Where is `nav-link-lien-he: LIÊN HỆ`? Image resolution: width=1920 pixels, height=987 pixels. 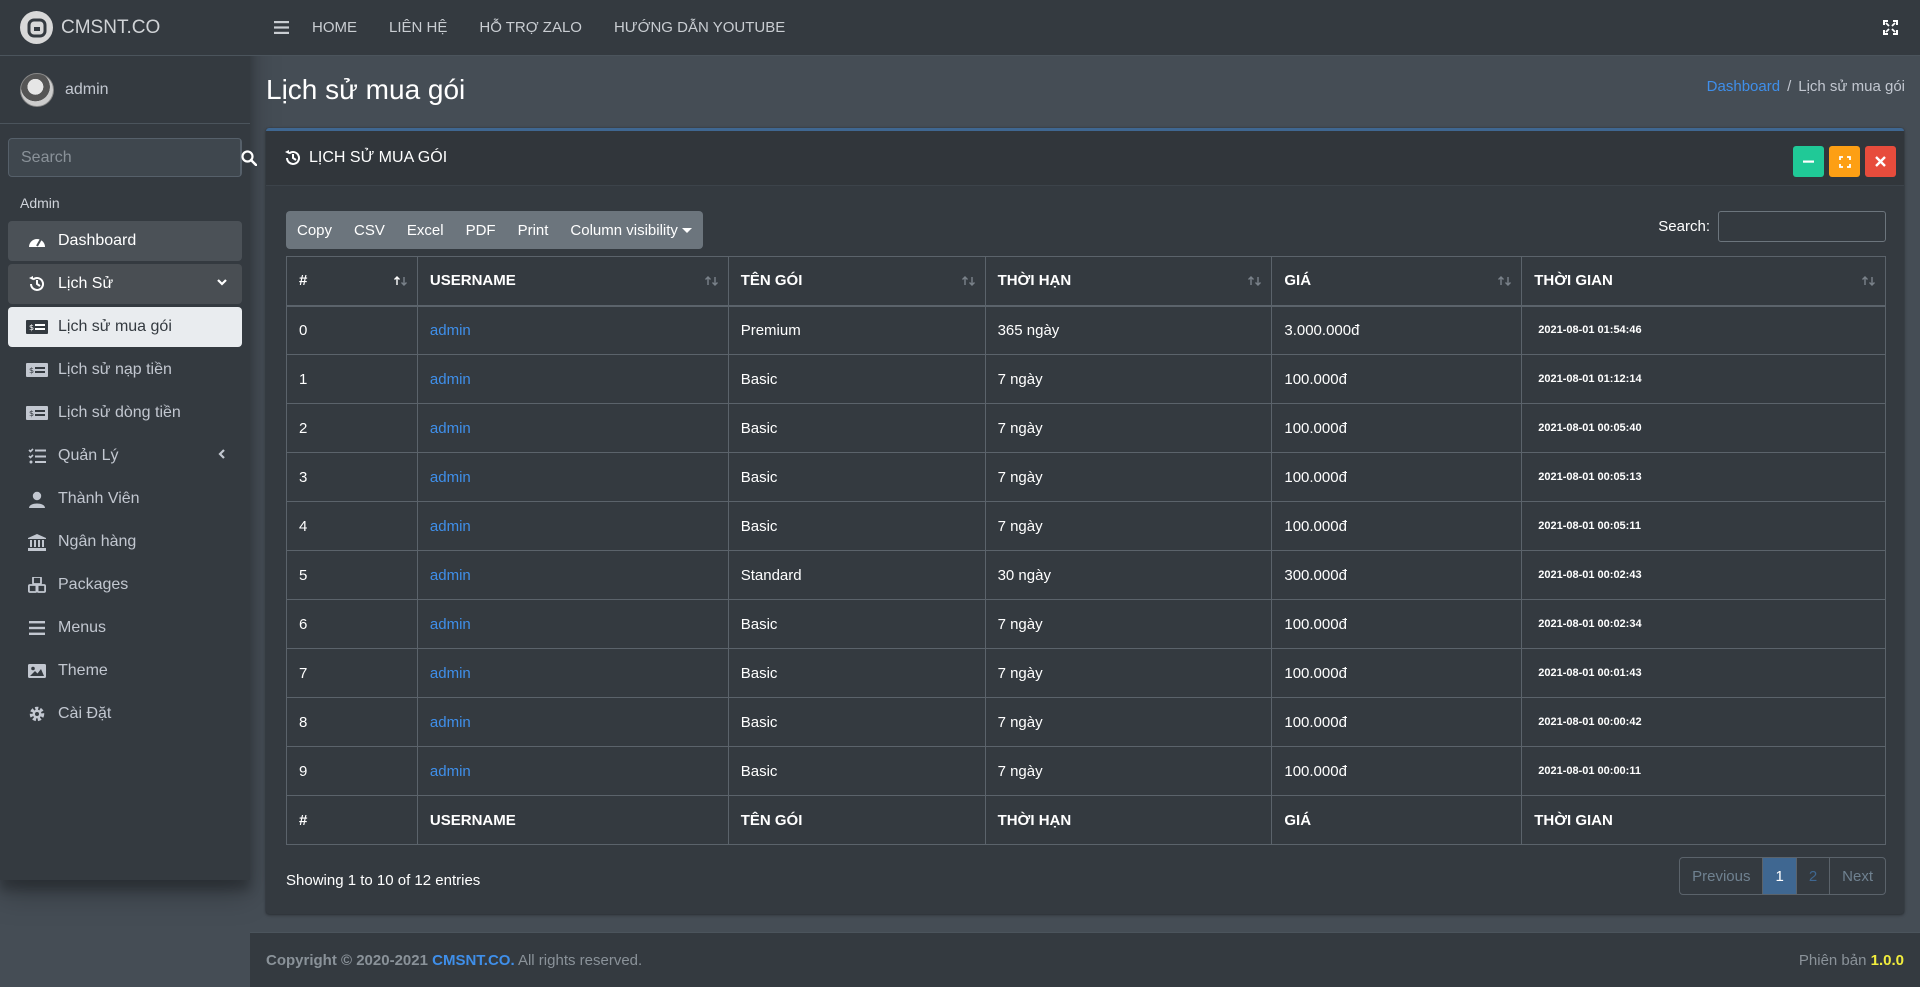 nav-link-lien-he: LIÊN HỆ is located at coordinates (418, 27).